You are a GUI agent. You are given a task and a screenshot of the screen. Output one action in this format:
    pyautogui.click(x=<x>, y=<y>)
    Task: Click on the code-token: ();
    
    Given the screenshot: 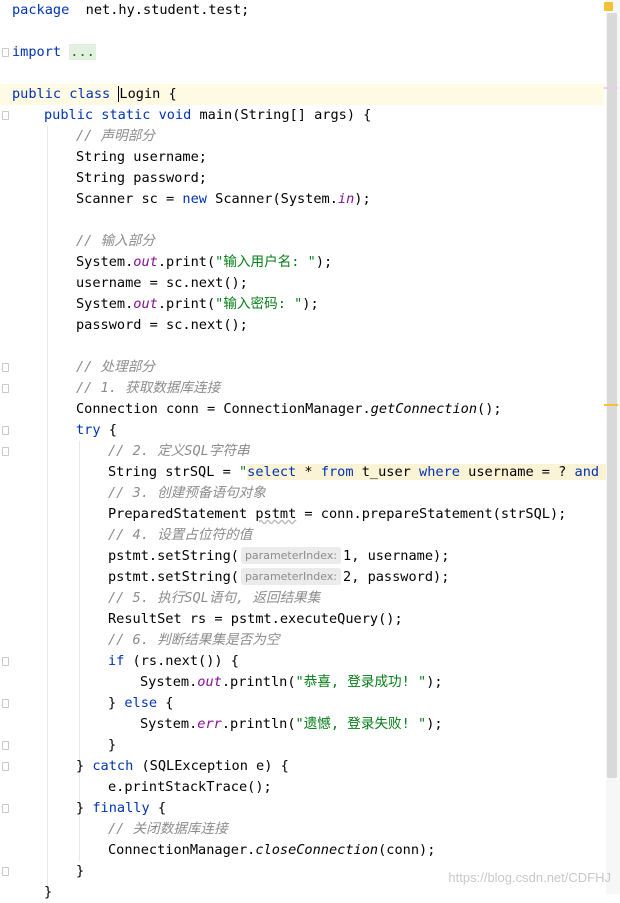 What is the action you would take?
    pyautogui.click(x=489, y=409)
    